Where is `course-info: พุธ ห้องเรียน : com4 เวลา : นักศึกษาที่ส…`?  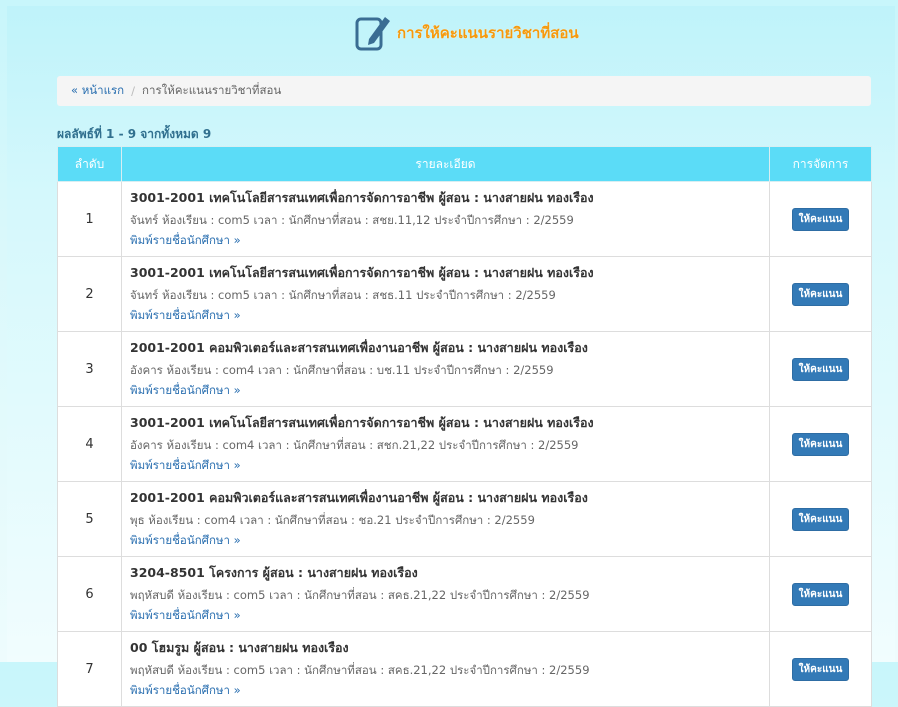
course-info: พุธ ห้องเรียน : com4 เวลา : นักศึกษาที่ส… is located at coordinates (332, 520).